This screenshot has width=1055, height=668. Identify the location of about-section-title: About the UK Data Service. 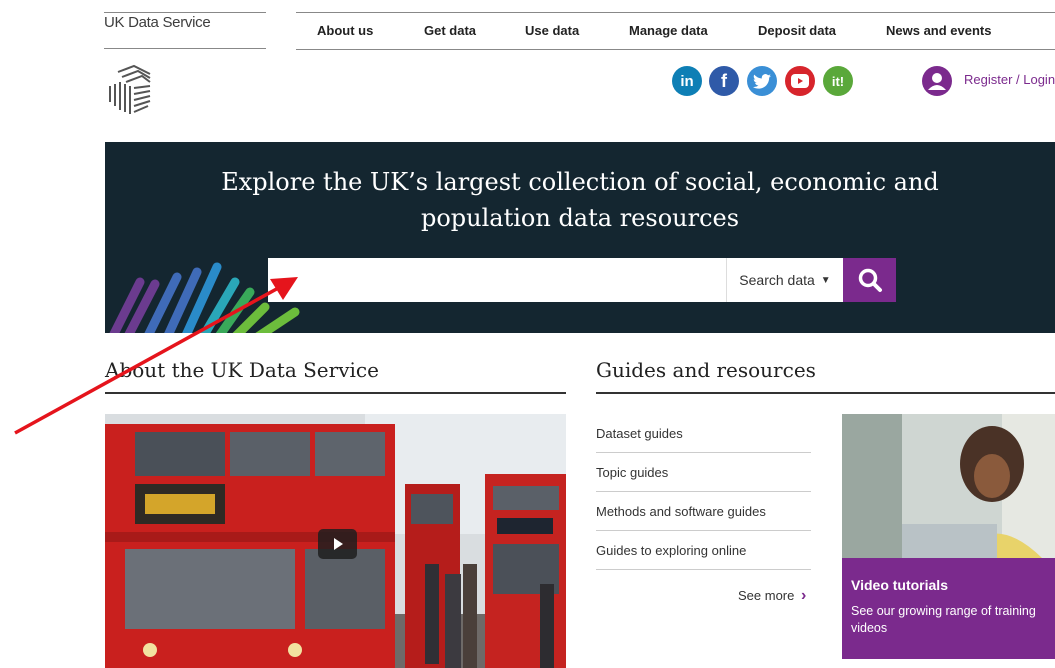
(242, 370).